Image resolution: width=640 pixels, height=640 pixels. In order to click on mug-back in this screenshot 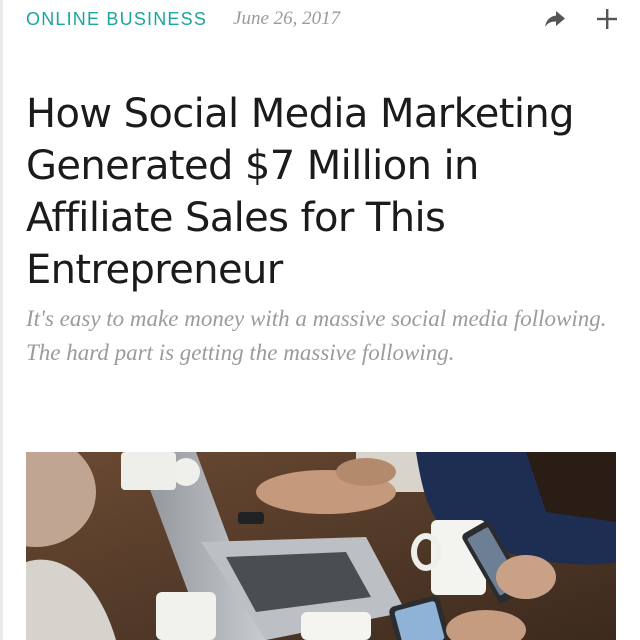, I will do `click(148, 471)`.